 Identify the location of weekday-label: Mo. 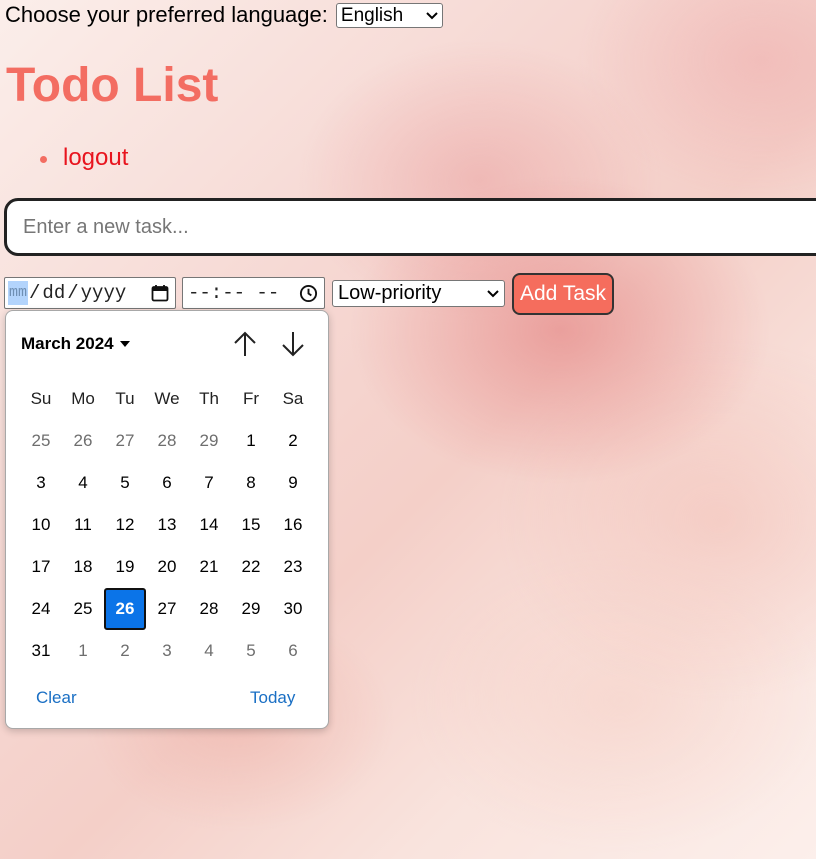
(83, 398).